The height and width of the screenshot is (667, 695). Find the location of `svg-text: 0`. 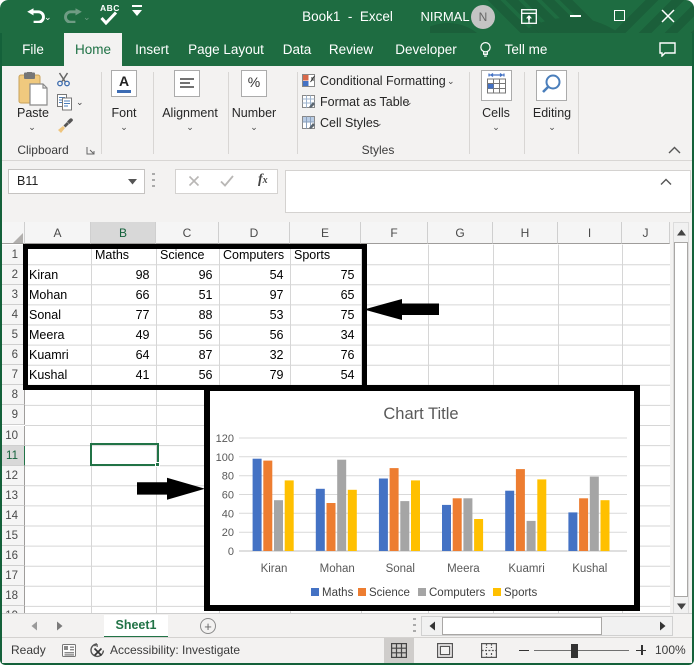

svg-text: 0 is located at coordinates (231, 552).